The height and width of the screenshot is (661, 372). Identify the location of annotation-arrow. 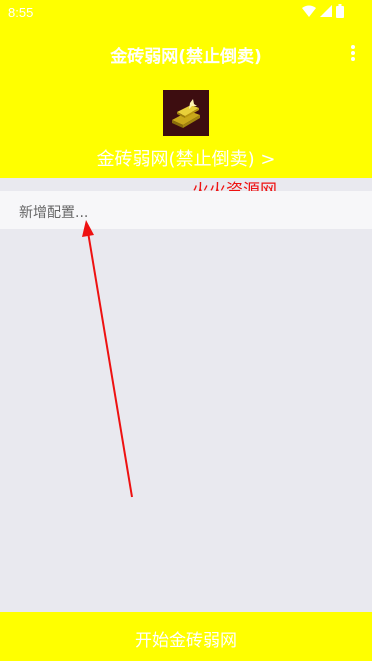
(107, 359).